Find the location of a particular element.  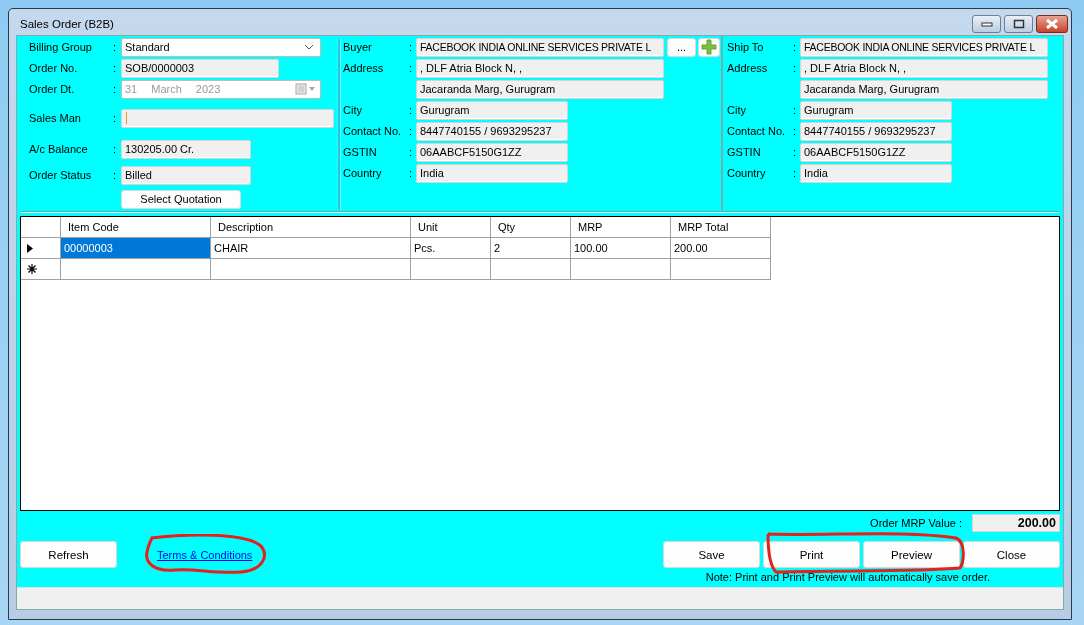

minimize-button is located at coordinates (986, 24).